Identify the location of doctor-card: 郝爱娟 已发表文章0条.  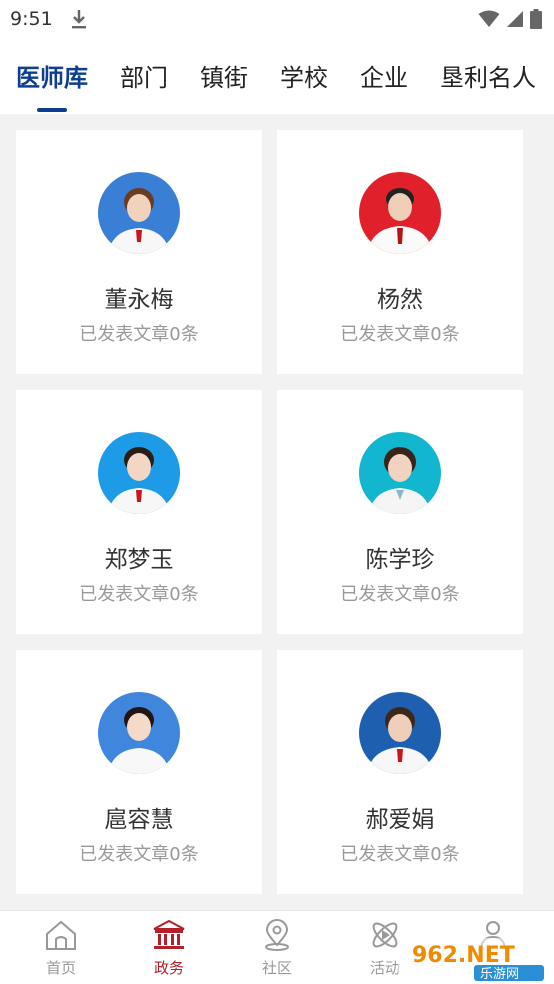
(400, 772).